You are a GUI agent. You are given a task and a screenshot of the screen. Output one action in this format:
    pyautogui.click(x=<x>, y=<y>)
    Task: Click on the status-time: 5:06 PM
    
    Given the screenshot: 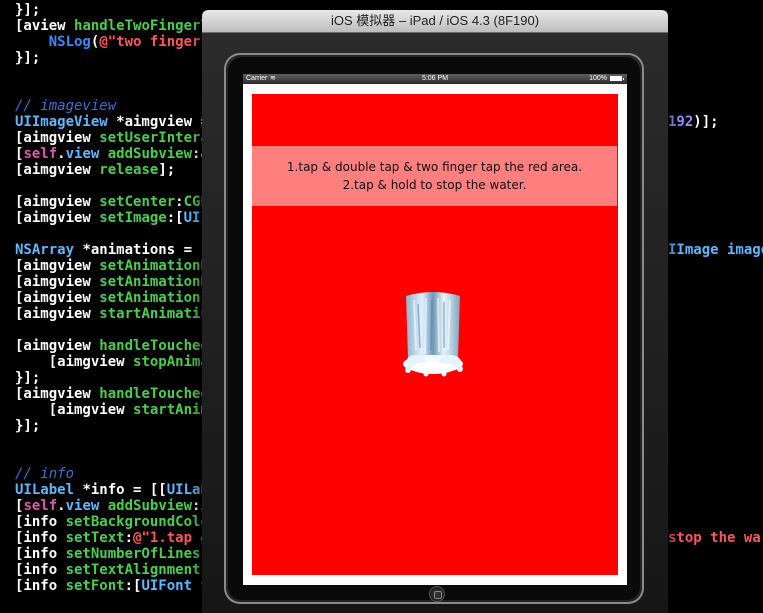 What is the action you would take?
    pyautogui.click(x=435, y=78)
    